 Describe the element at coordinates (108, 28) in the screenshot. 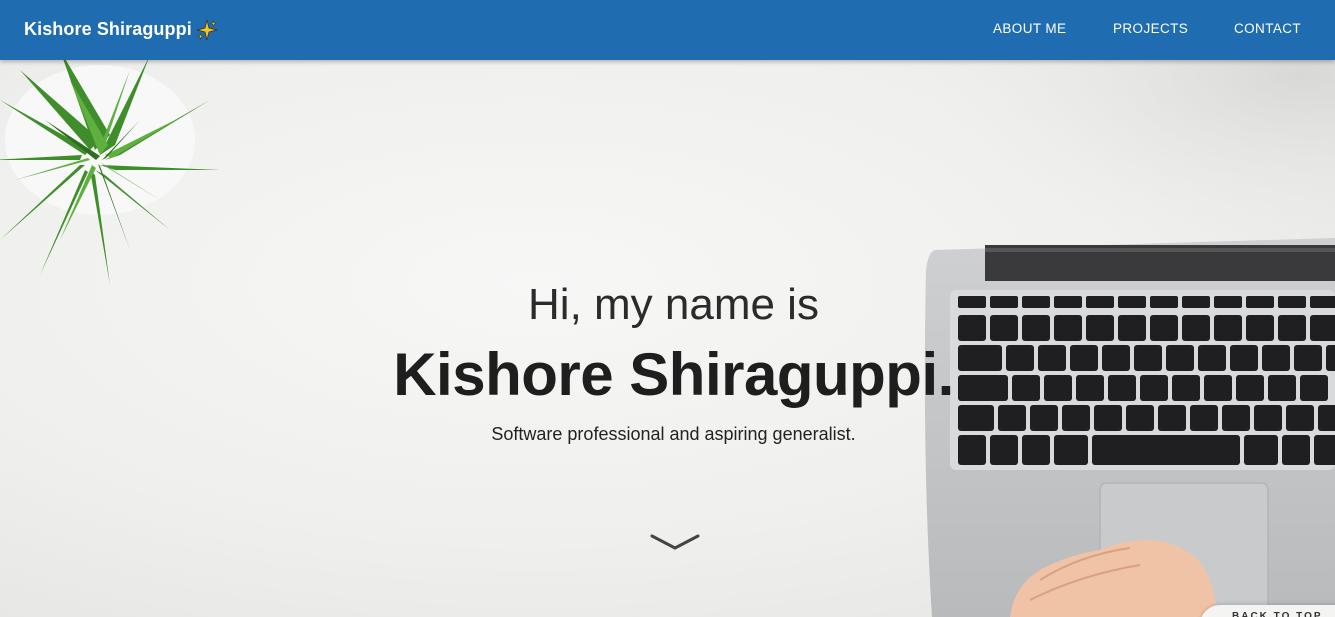

I see `brand-name: Kishore Shiraguppi` at that location.